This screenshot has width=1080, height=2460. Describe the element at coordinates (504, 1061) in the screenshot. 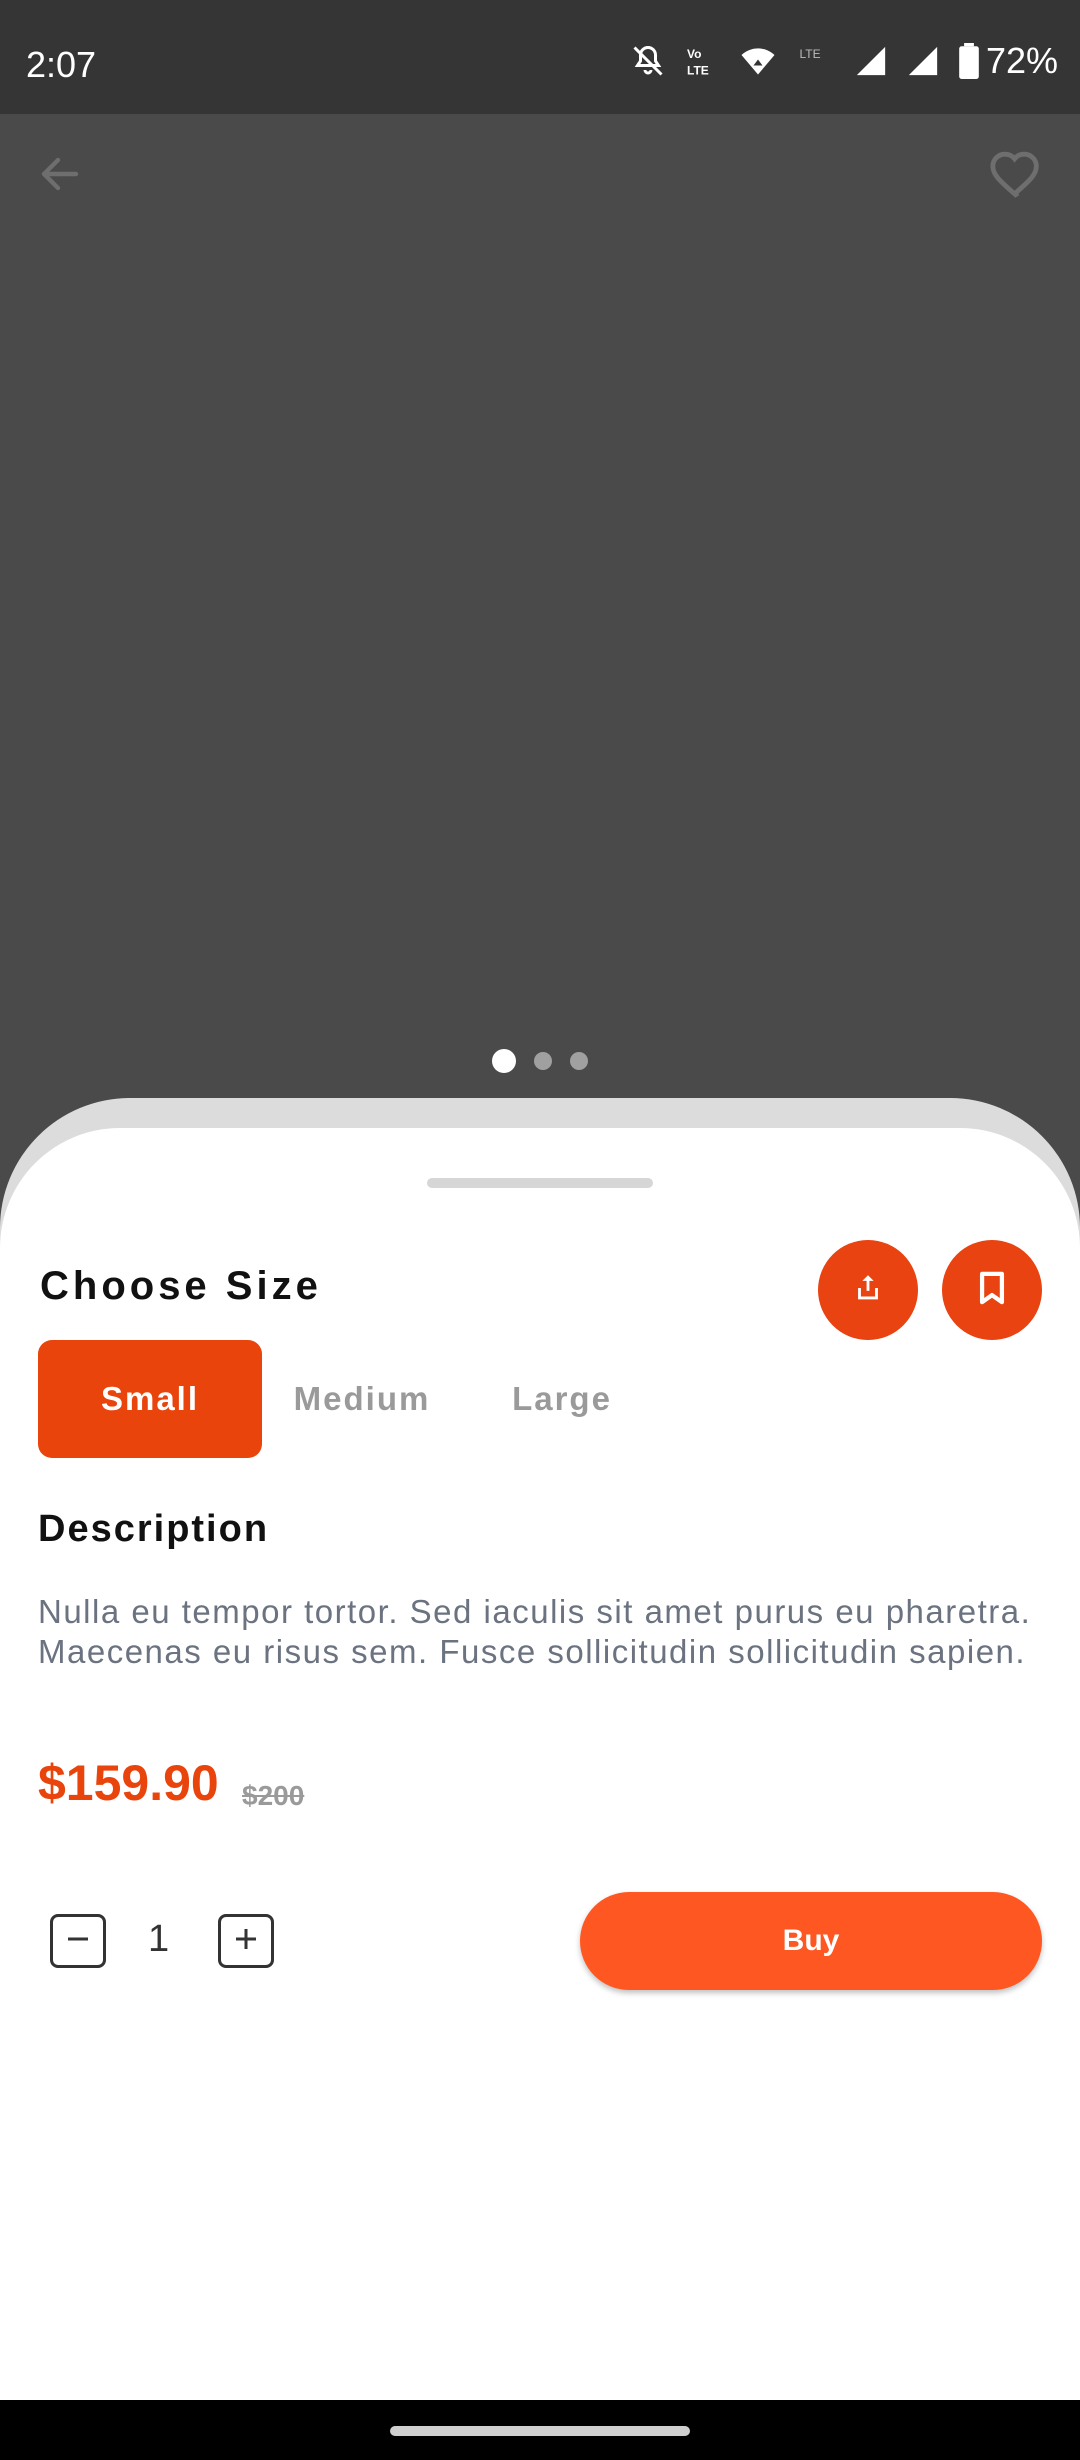

I see `carousel-dot-active` at that location.